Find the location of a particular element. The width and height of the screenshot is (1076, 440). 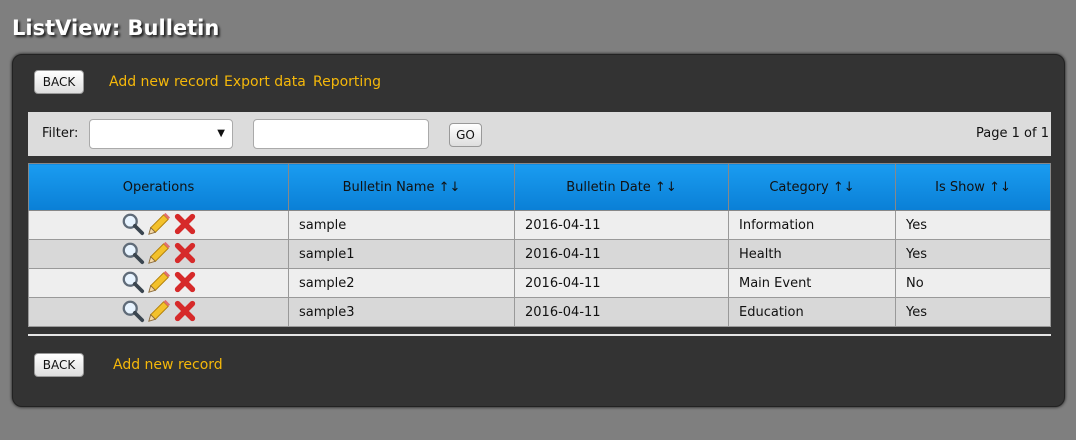

header-bulletin-name: Bulletin Name ↑↓ is located at coordinates (401, 187).